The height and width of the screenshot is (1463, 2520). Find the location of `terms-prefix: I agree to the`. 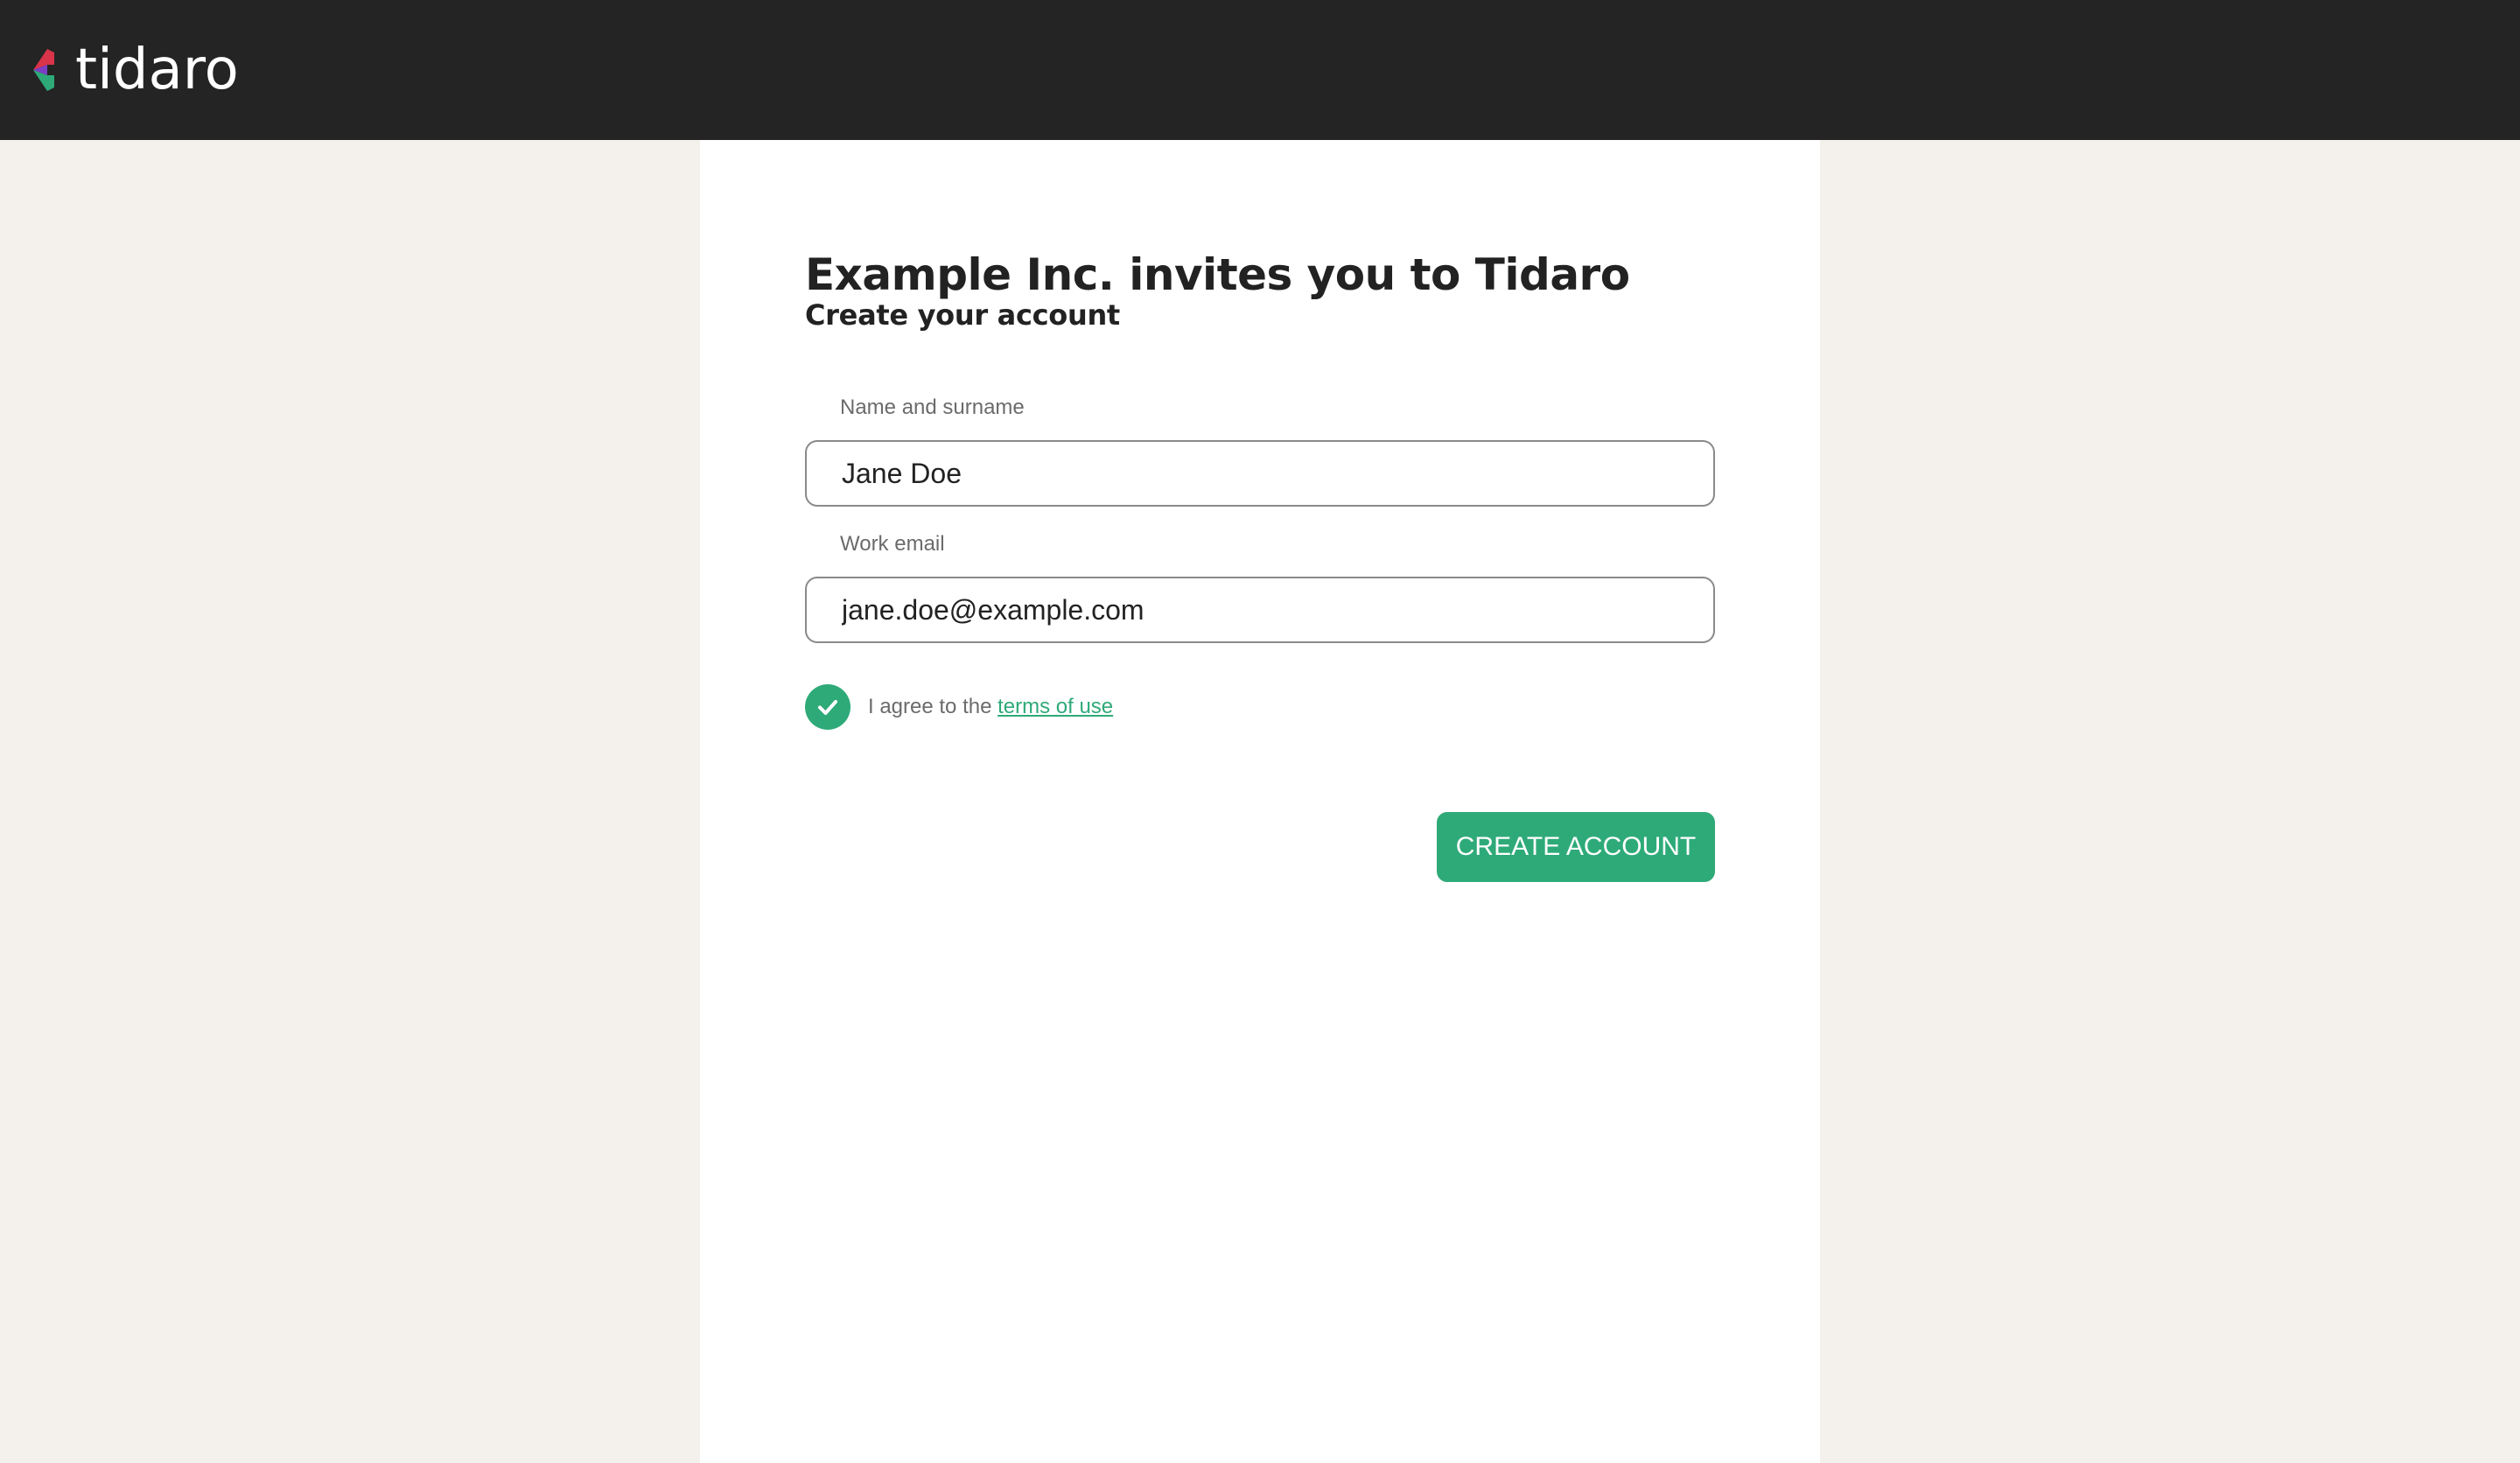

terms-prefix: I agree to the is located at coordinates (933, 706).